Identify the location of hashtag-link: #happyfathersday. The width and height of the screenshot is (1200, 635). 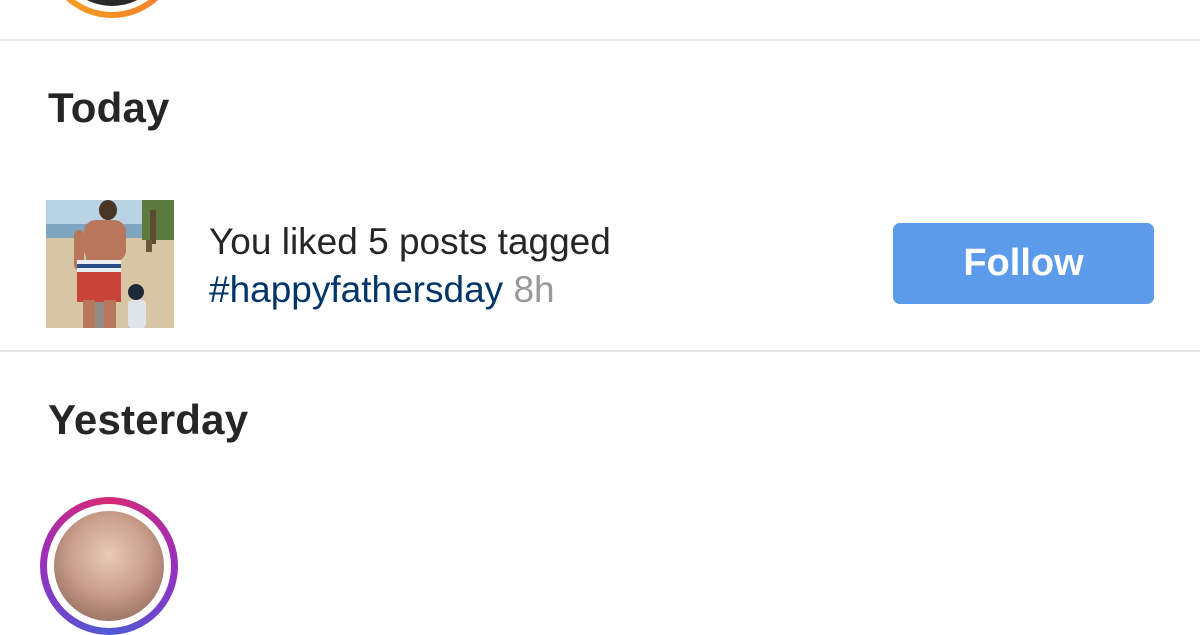
(356, 289).